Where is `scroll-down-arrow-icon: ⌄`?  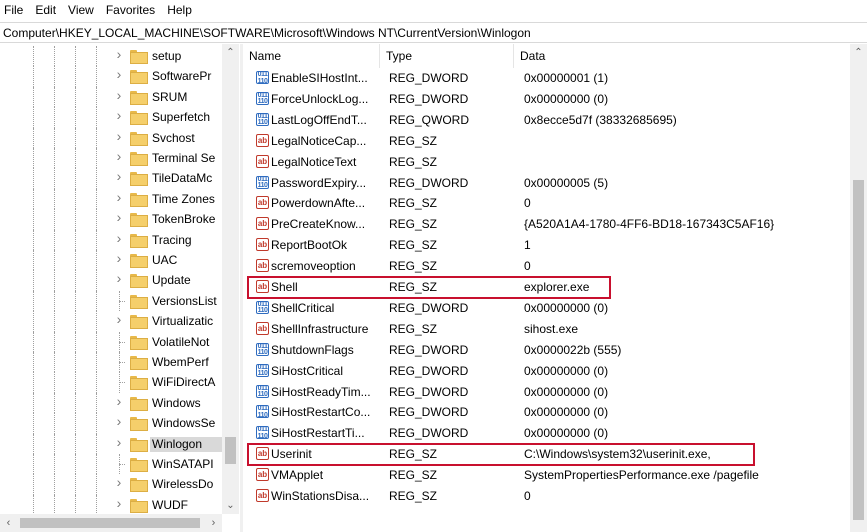 scroll-down-arrow-icon: ⌄ is located at coordinates (230, 505).